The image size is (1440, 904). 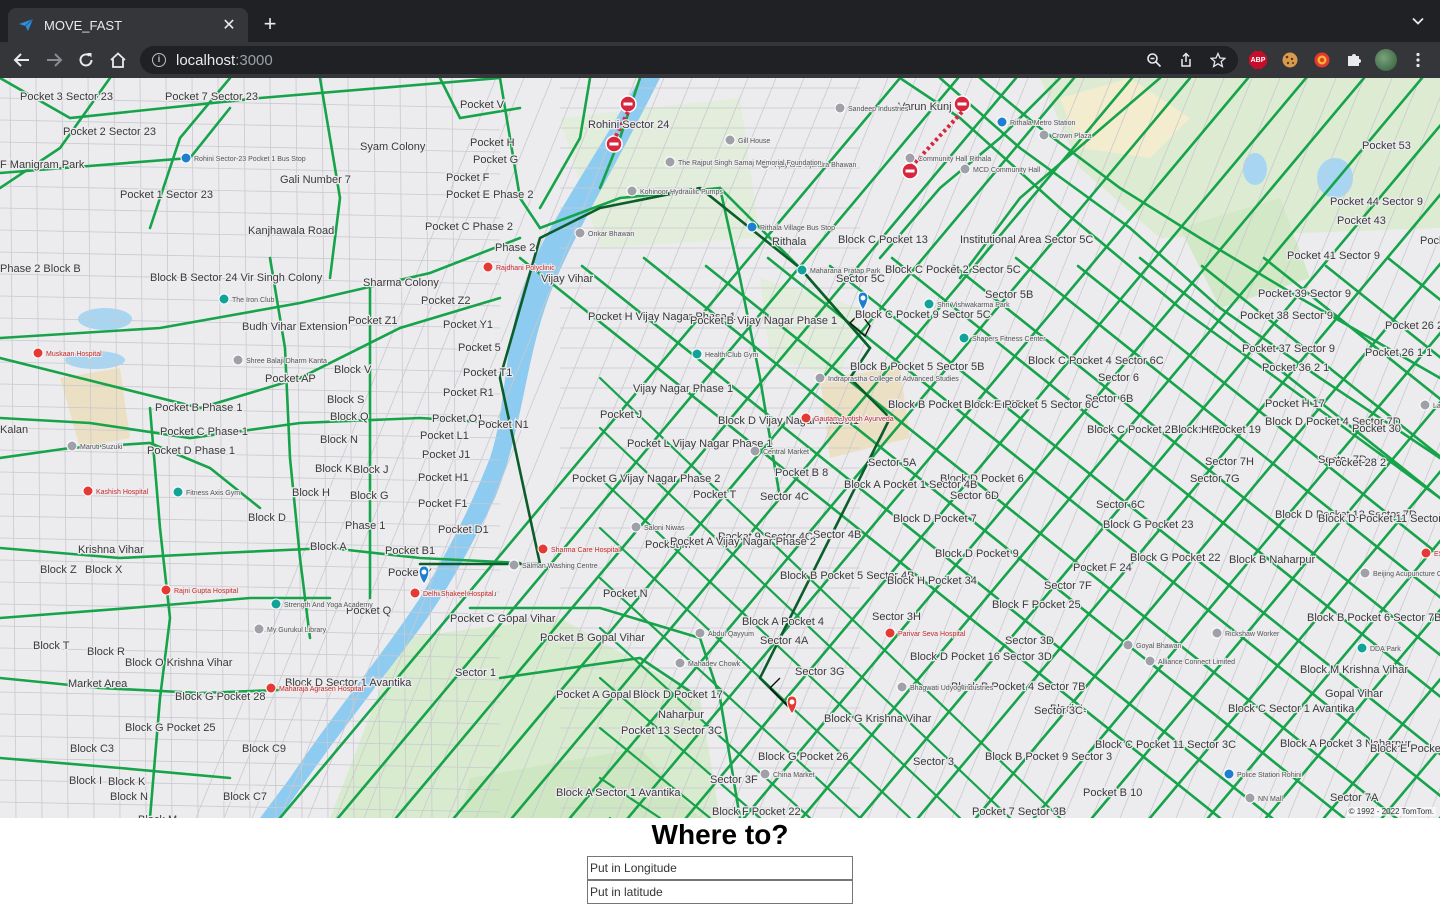 What do you see at coordinates (443, 478) in the screenshot?
I see `map-place-label: Pocket H1` at bounding box center [443, 478].